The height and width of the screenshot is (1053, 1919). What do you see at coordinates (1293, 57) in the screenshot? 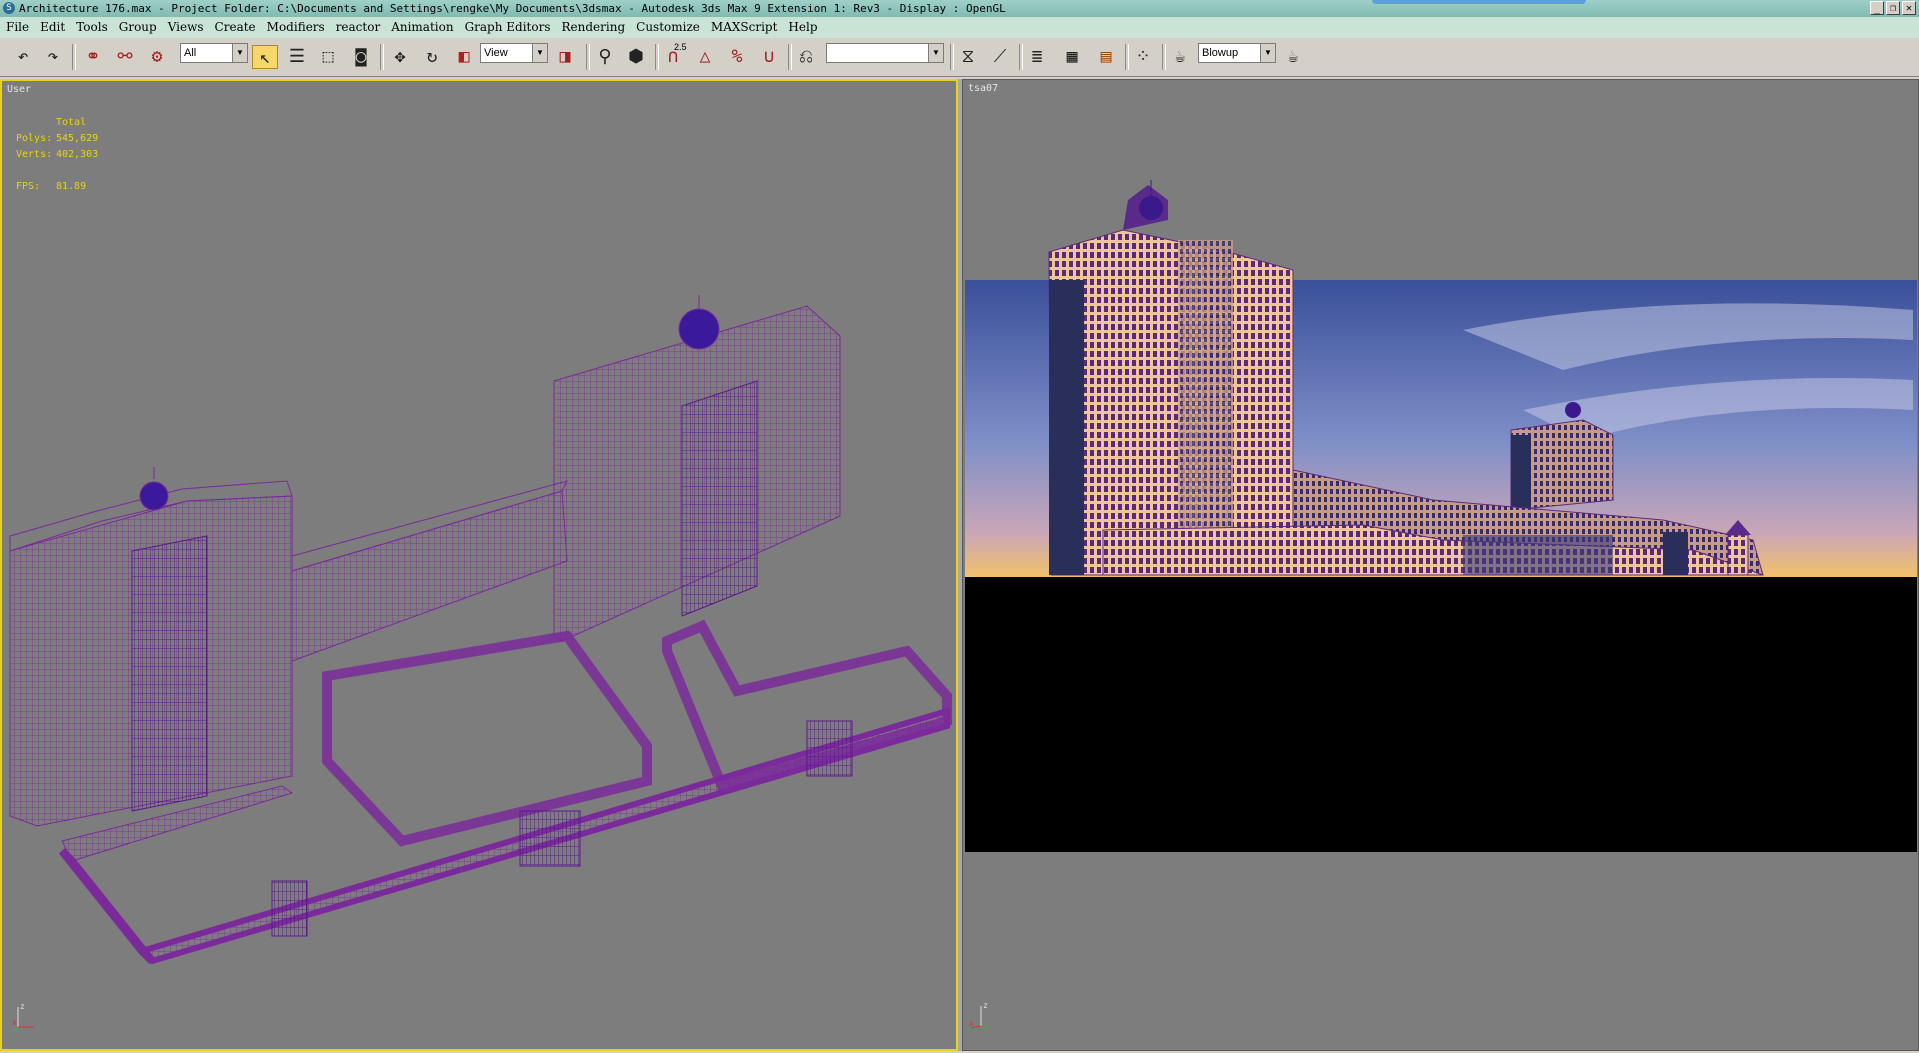
I see `quick-render-icon: ☕` at bounding box center [1293, 57].